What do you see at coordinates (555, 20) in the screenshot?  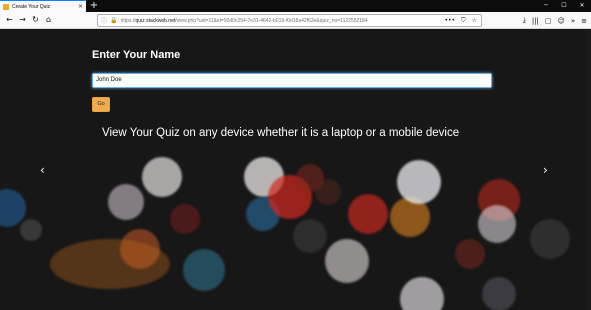 I see `toolbar-right: ⤓ ||| ▢ ☺ » ≡` at bounding box center [555, 20].